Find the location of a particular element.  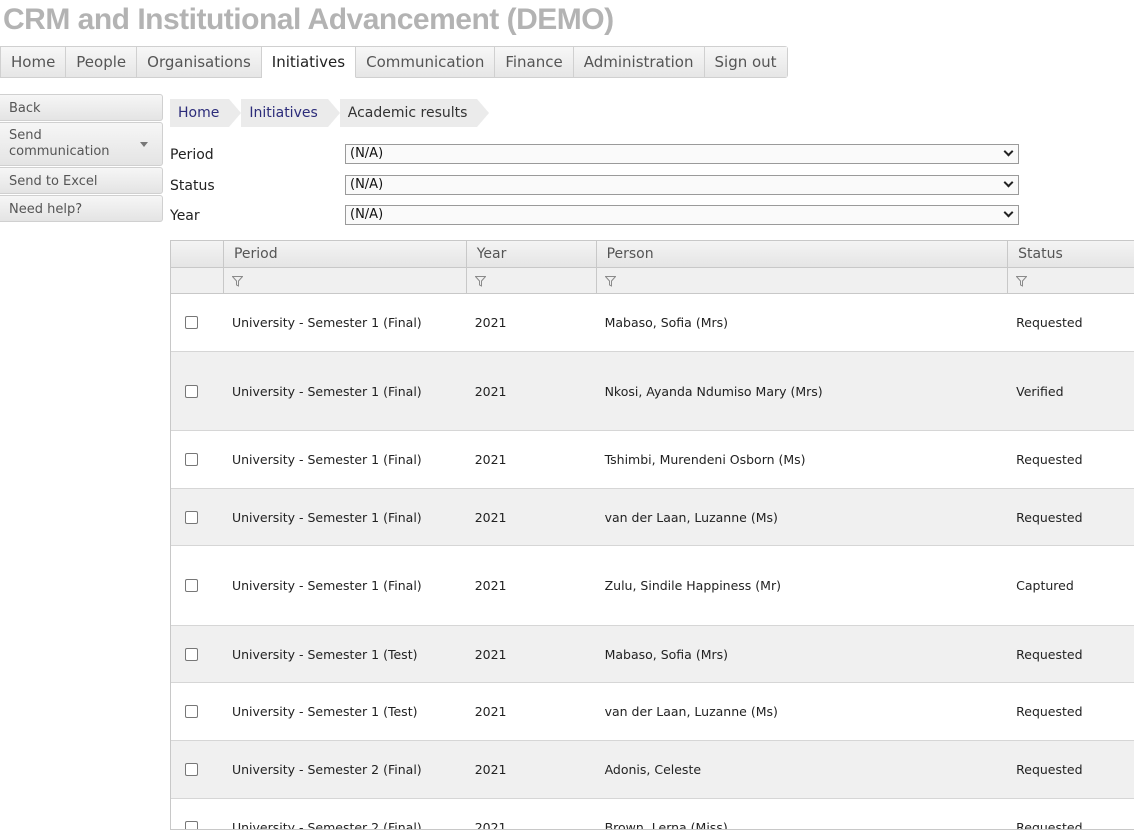

breadcrumb-home: Home is located at coordinates (206, 113).